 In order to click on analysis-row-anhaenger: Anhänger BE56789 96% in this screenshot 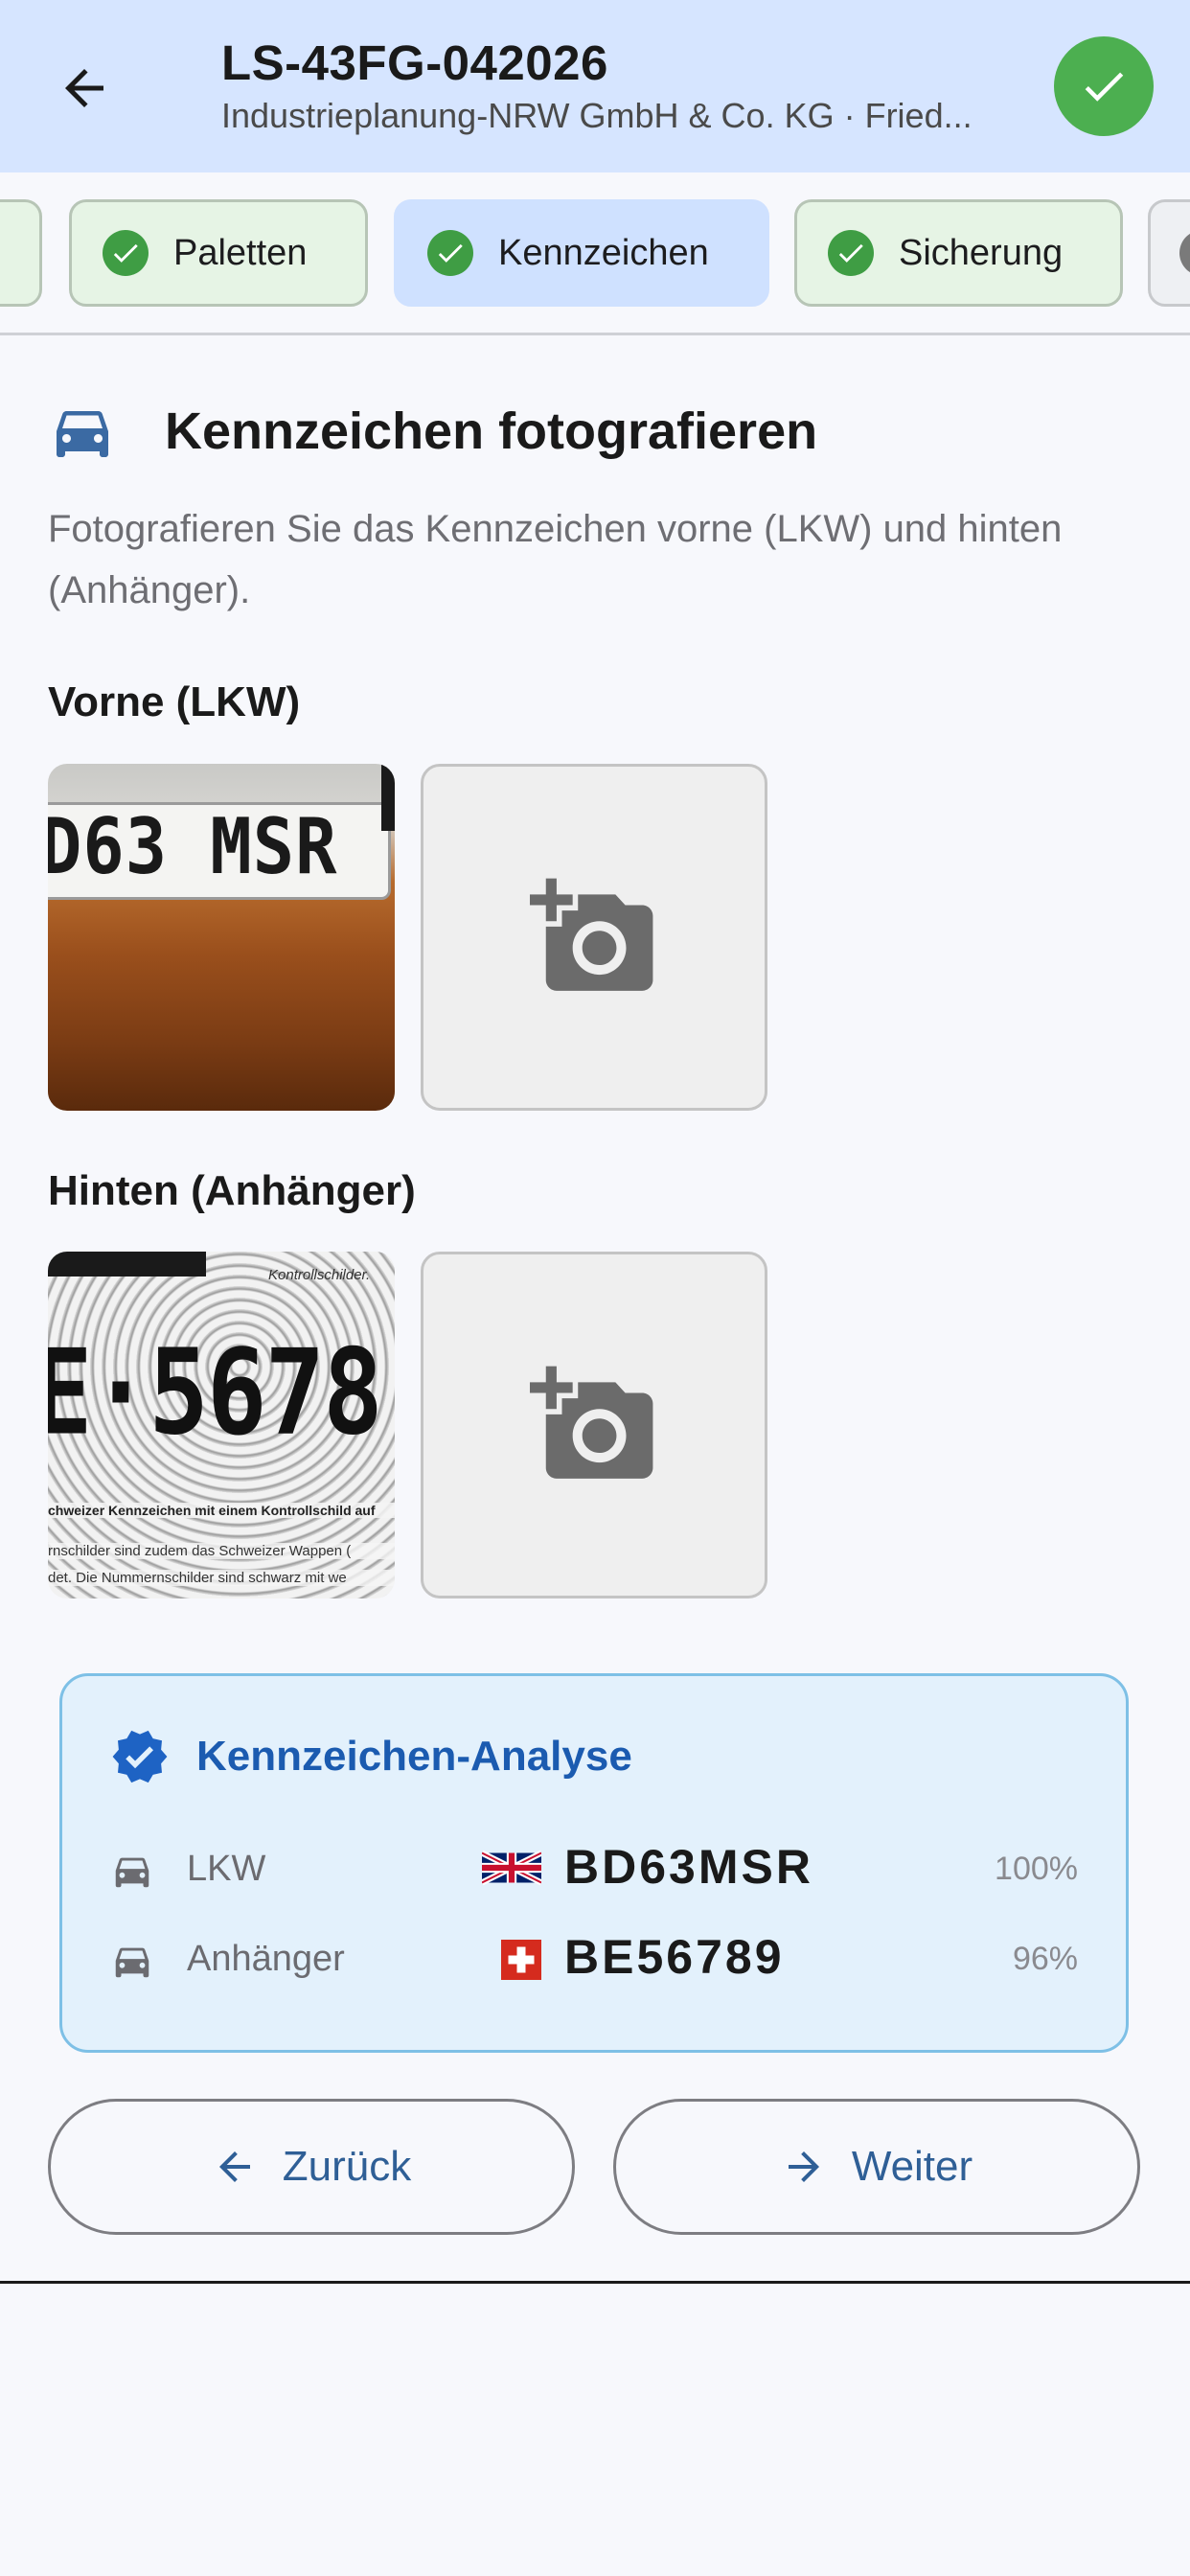, I will do `click(594, 1960)`.